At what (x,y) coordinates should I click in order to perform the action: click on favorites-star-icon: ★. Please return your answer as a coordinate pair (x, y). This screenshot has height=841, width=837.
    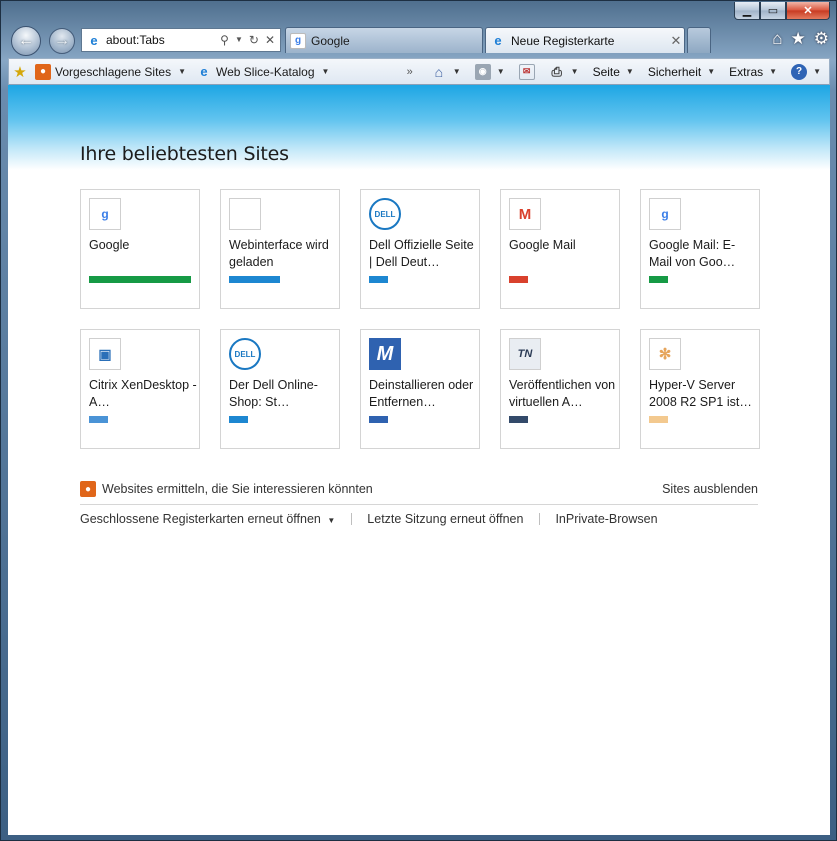
    Looking at the image, I should click on (798, 39).